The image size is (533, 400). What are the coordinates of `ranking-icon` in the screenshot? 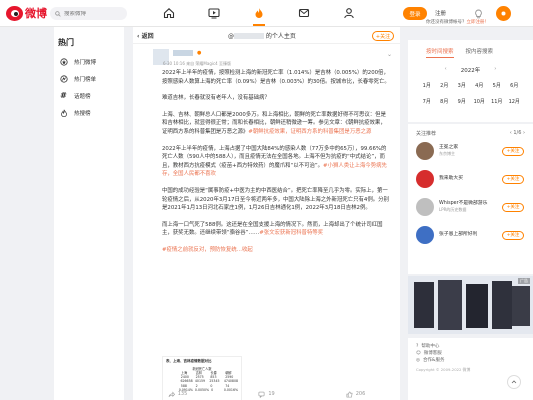 It's located at (63, 78).